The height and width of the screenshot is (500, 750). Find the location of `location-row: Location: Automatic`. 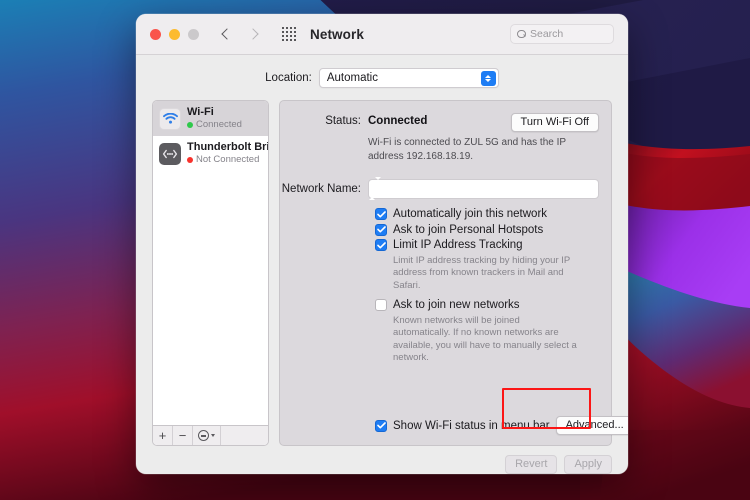

location-row: Location: Automatic is located at coordinates (382, 78).